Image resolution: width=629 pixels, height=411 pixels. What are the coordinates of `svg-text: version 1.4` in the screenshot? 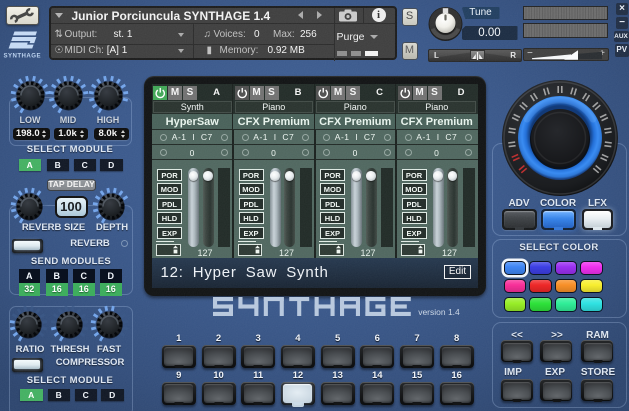 It's located at (439, 312).